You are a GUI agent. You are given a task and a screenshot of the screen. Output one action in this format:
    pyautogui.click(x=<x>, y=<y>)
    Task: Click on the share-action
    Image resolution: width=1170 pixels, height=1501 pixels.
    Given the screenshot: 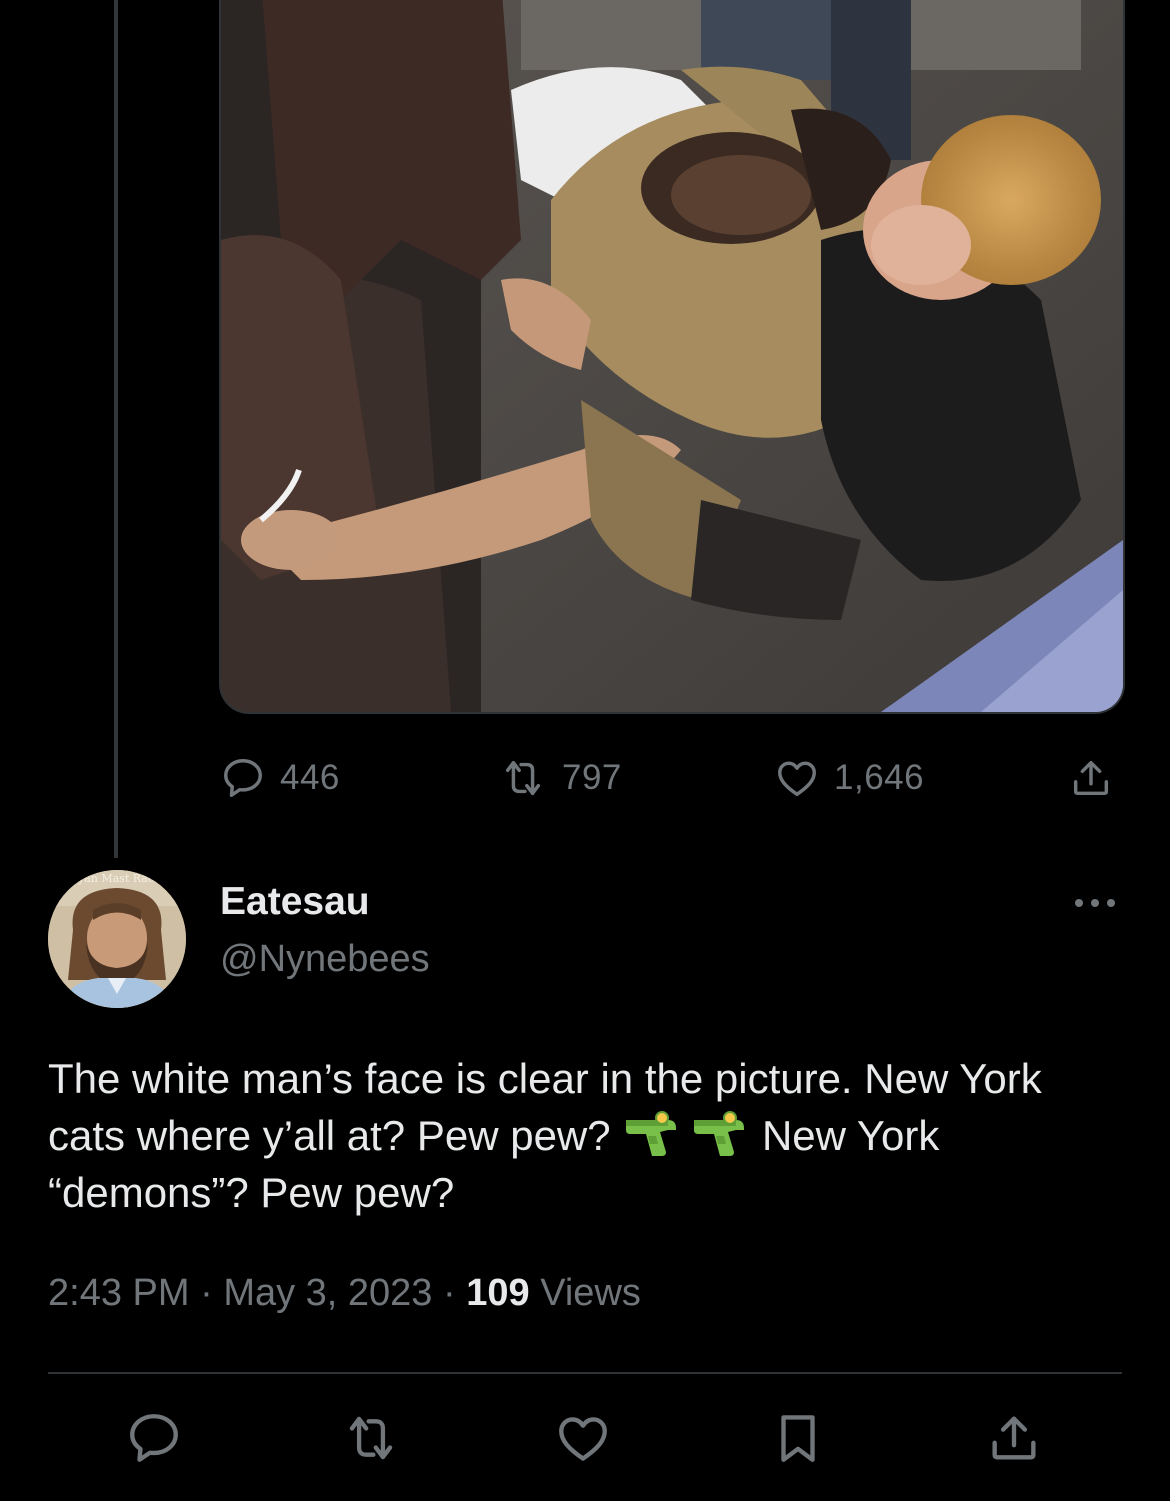 What is the action you would take?
    pyautogui.click(x=1091, y=778)
    